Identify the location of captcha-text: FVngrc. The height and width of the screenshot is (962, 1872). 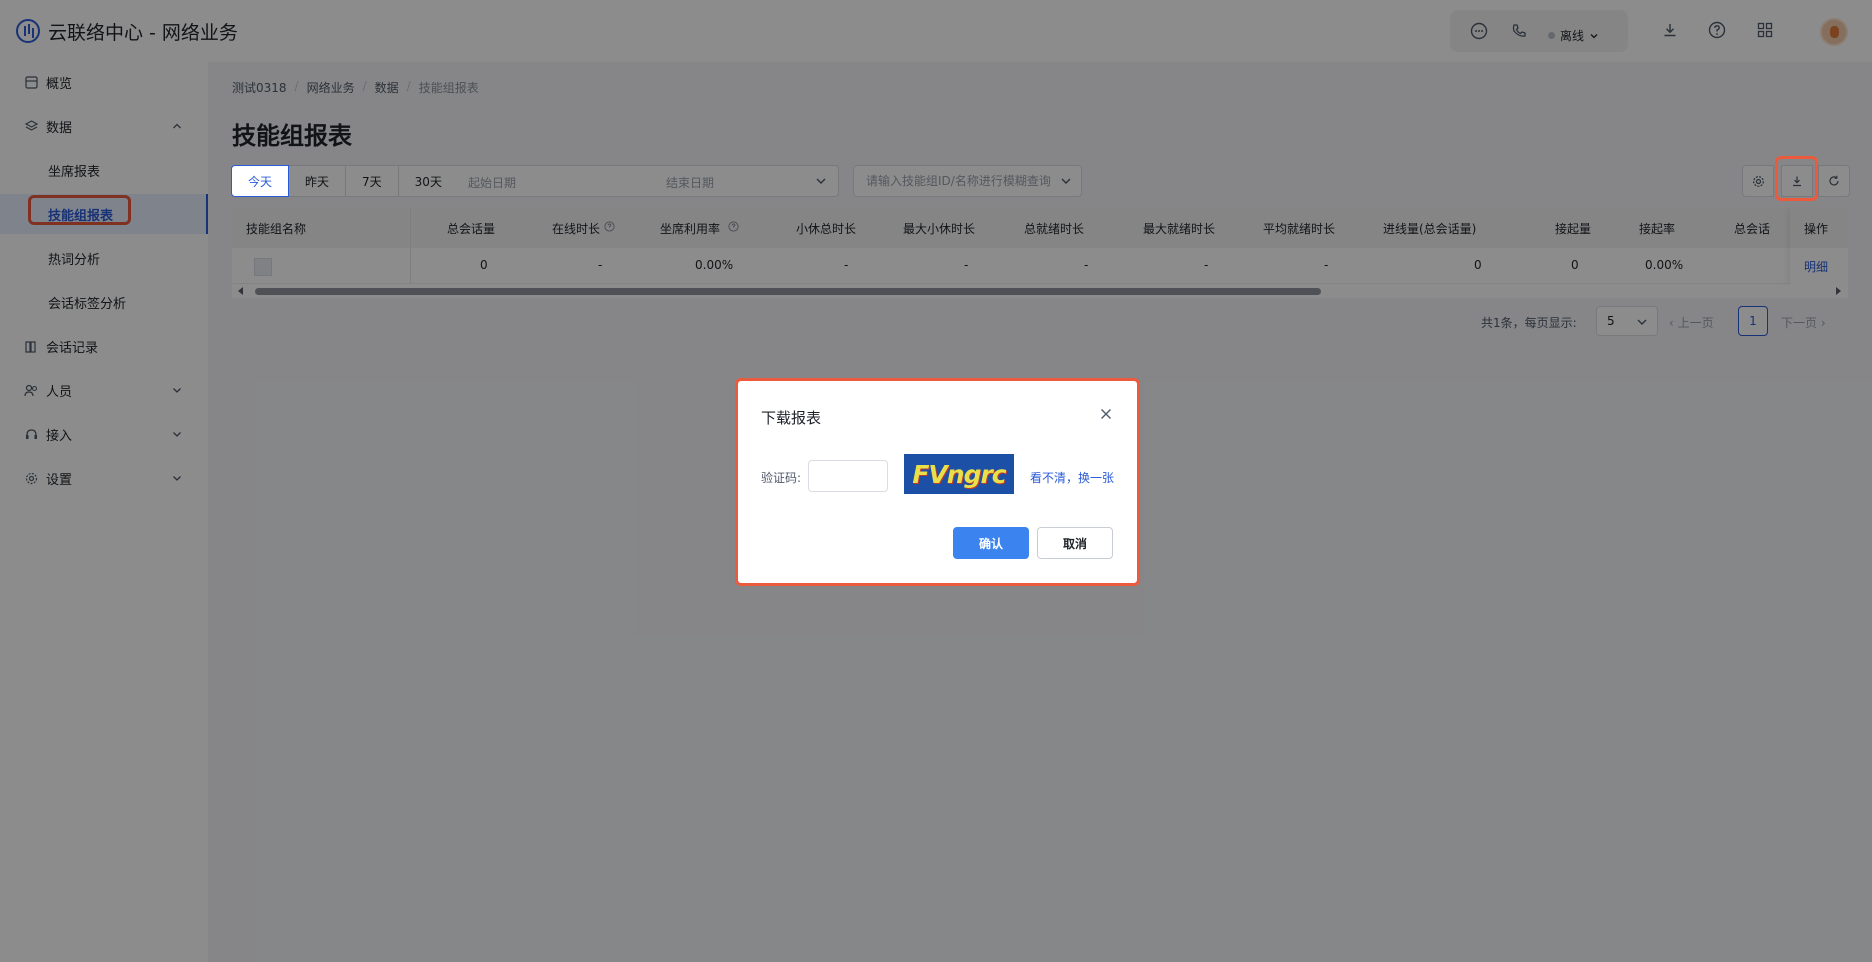
(959, 474).